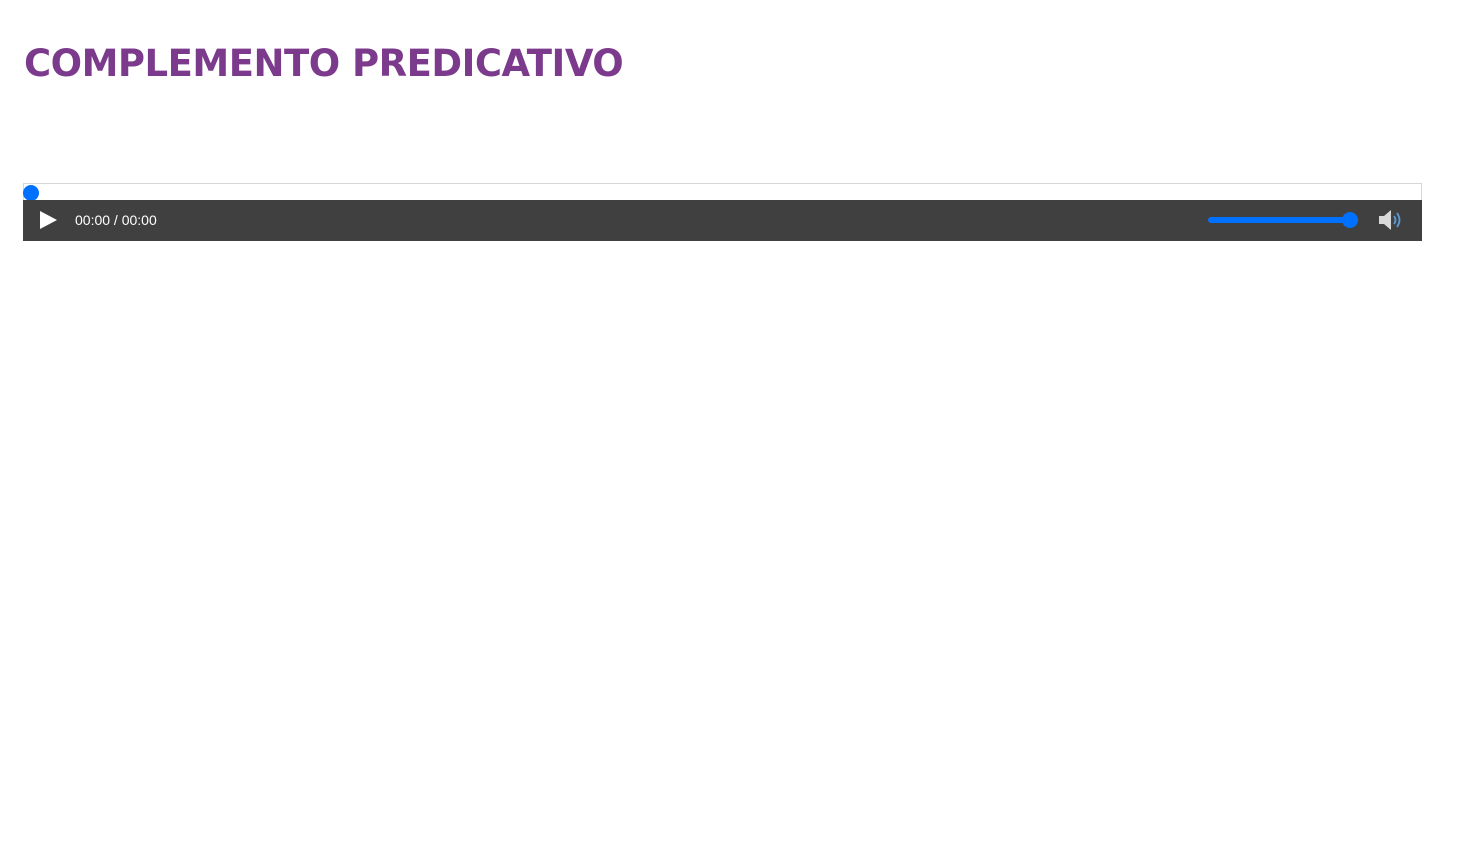  I want to click on volume-handle, so click(1350, 220).